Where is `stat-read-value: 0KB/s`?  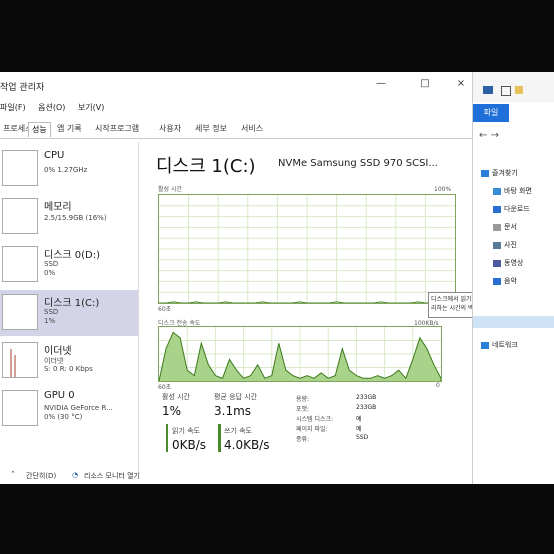
stat-read-value: 0KB/s is located at coordinates (189, 445).